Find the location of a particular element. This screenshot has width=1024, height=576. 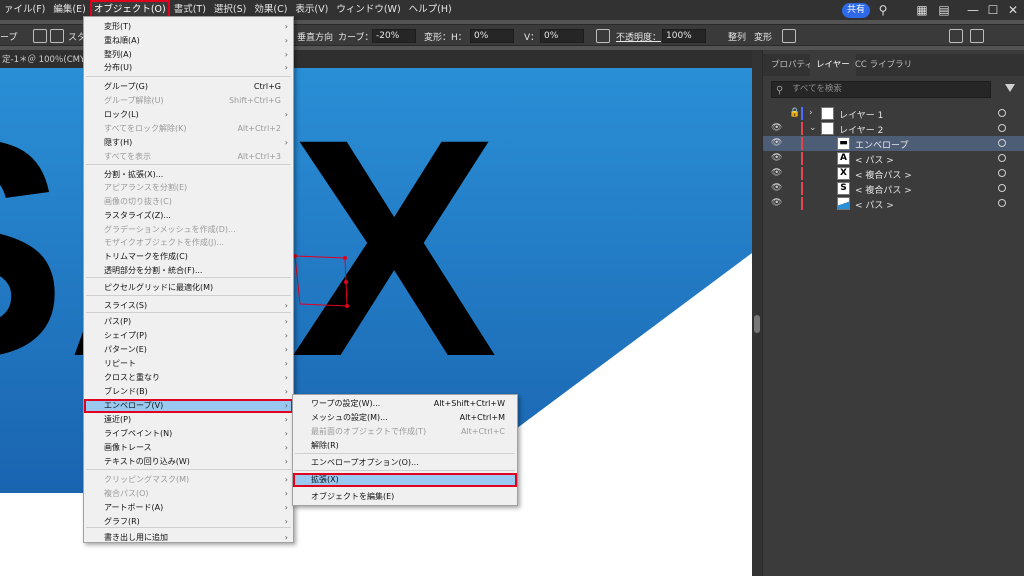

object-menu-item: 書き出し用に追加 › is located at coordinates (188, 538).